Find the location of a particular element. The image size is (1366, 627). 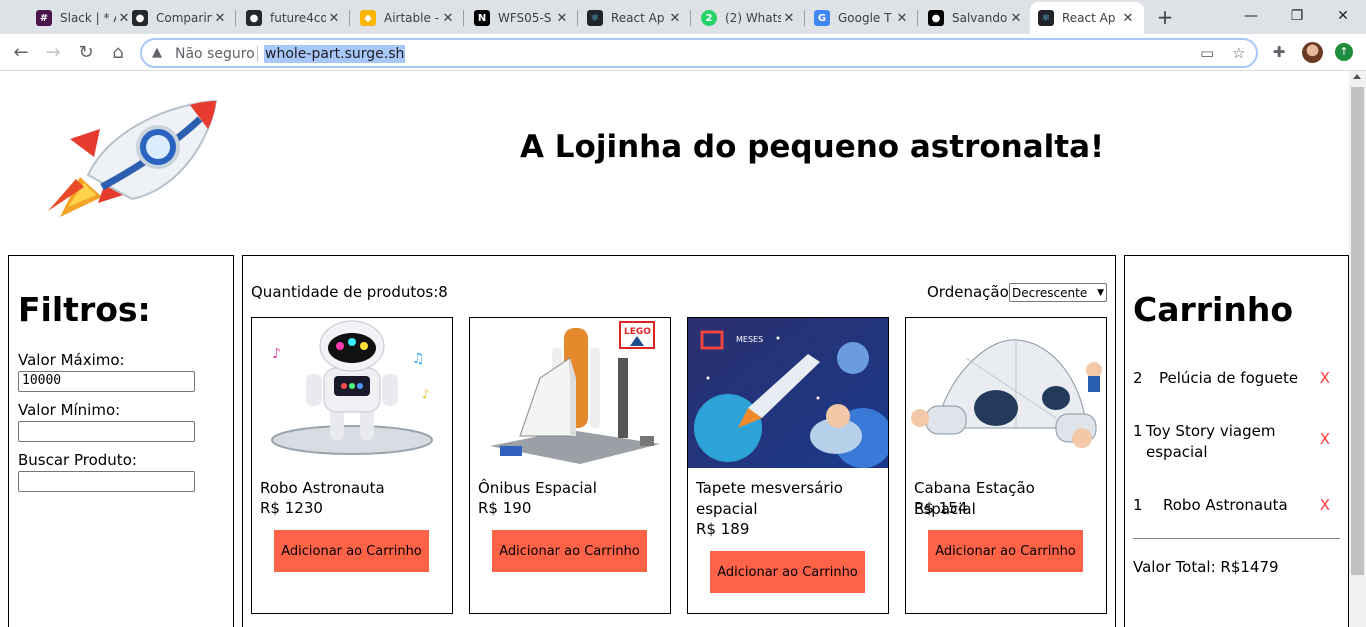

product-price: R$ 154 is located at coordinates (941, 508).